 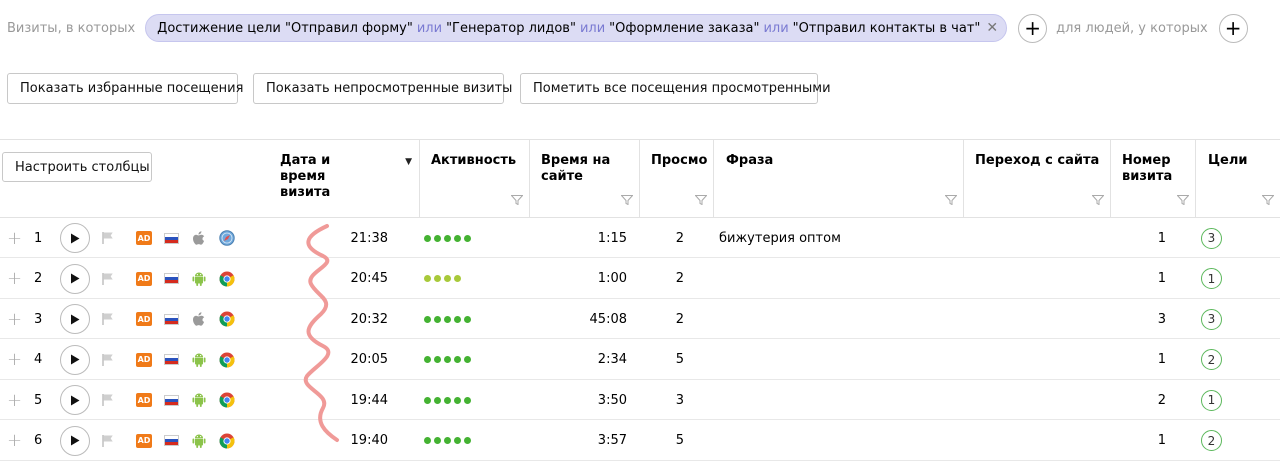 What do you see at coordinates (474, 179) in the screenshot?
I see `column-header-activity: Активность` at bounding box center [474, 179].